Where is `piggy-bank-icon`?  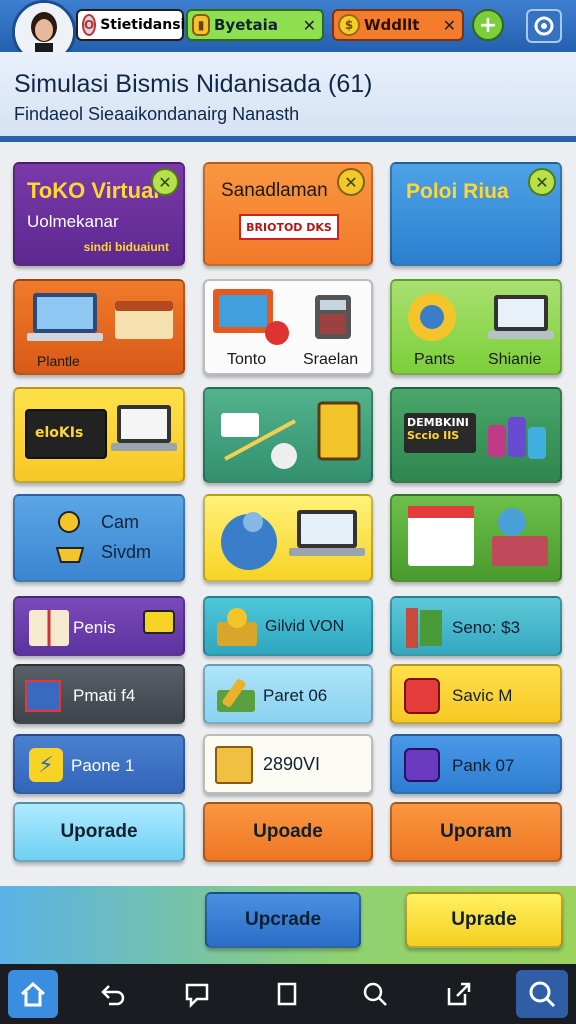
piggy-bank-icon is located at coordinates (249, 541).